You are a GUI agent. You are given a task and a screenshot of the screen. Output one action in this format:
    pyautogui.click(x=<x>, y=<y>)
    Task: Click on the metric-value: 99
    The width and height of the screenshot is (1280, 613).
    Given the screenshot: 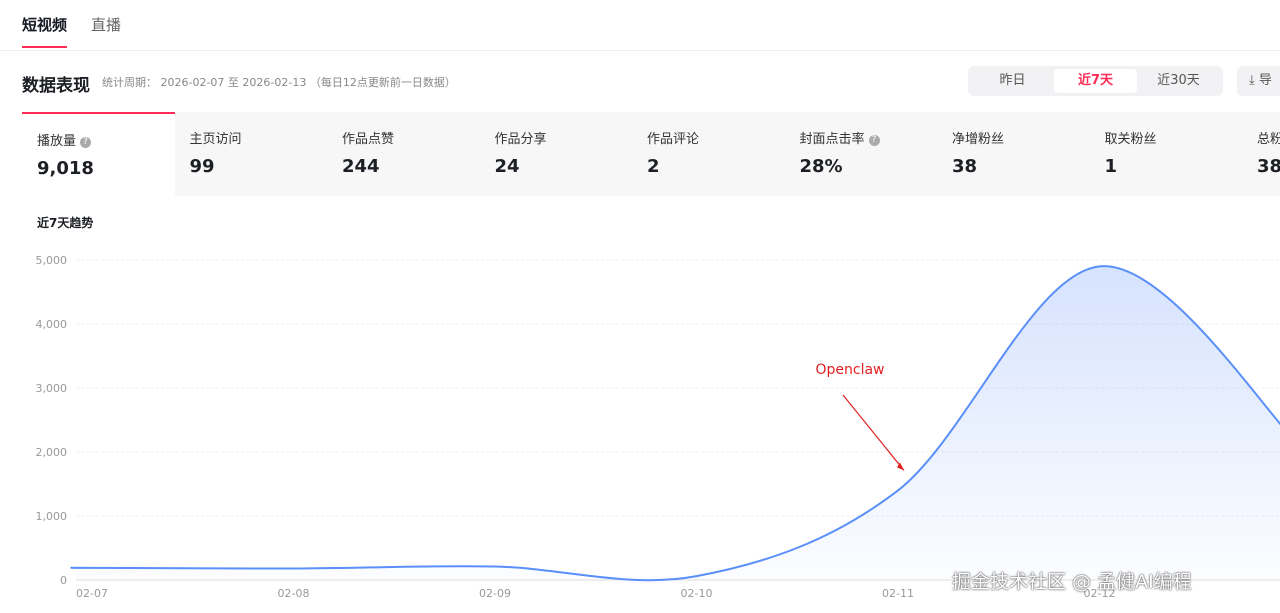 What is the action you would take?
    pyautogui.click(x=202, y=166)
    